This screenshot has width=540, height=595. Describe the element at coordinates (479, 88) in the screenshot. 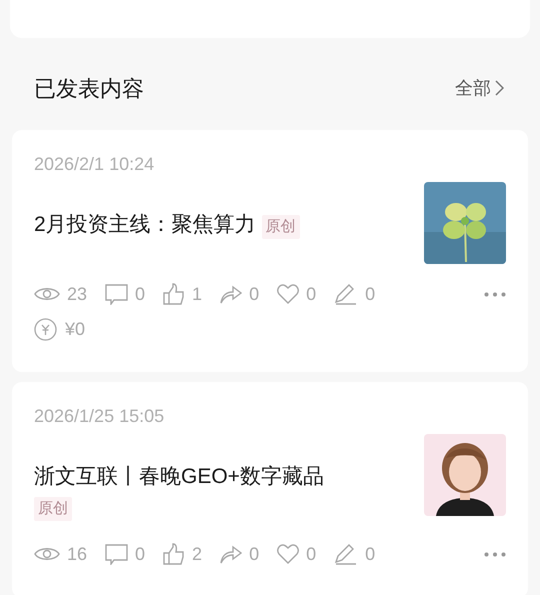

I see `view-all-link: 全部` at that location.